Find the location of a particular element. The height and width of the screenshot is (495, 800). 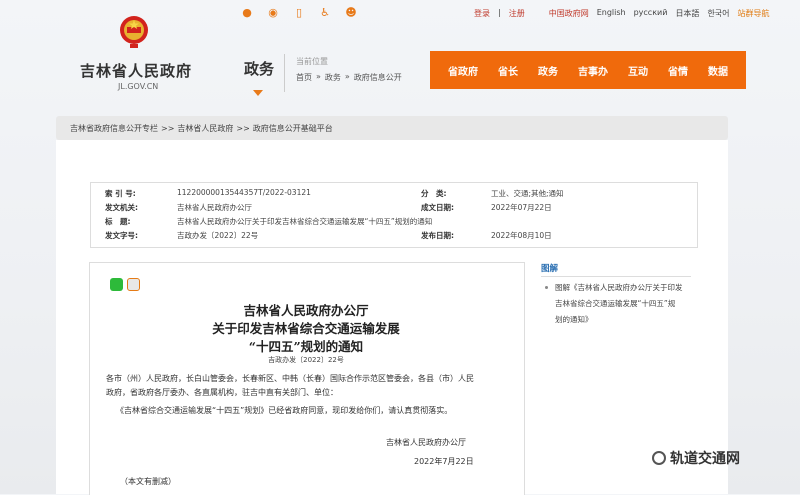

doc-title-line2: 关于印发吉林省综合交通运输发展 is located at coordinates (306, 328).